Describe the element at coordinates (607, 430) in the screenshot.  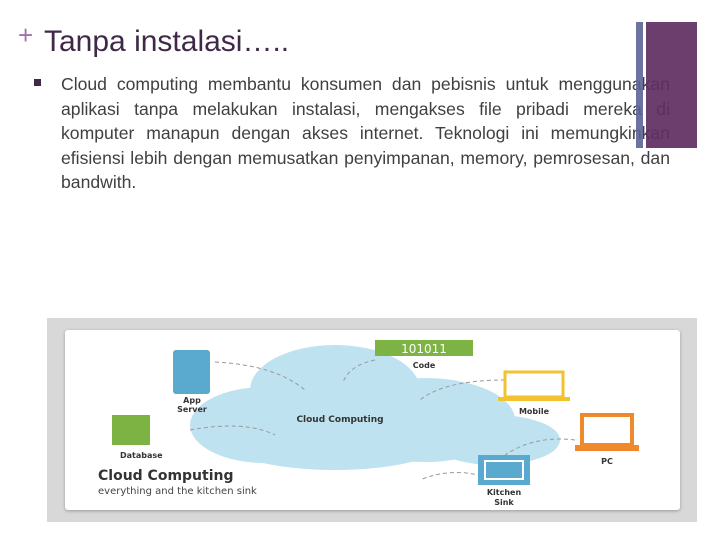
I see `pc-icon` at that location.